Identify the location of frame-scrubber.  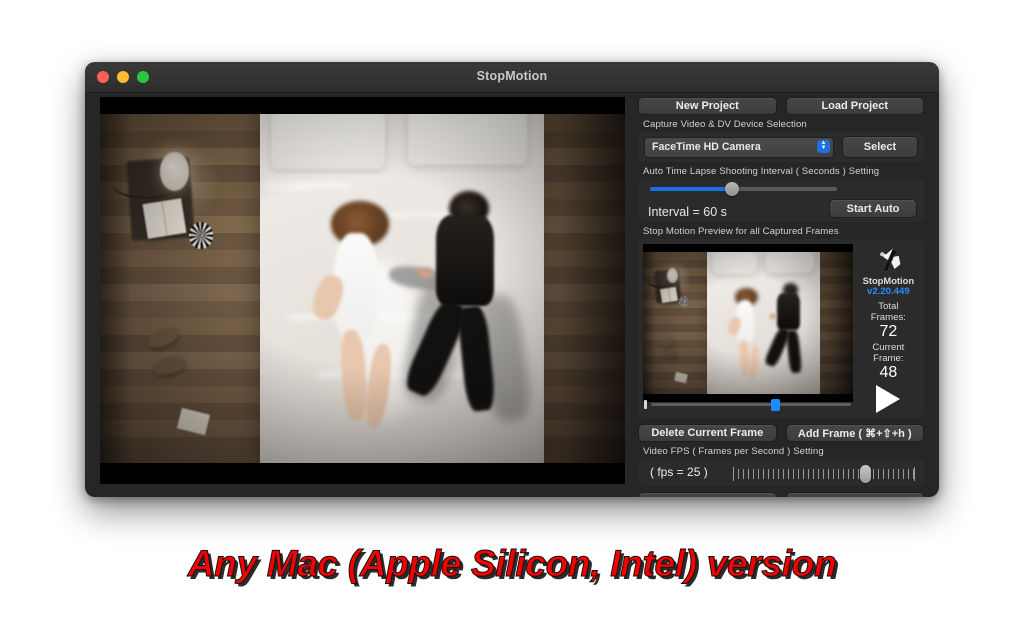
(748, 405).